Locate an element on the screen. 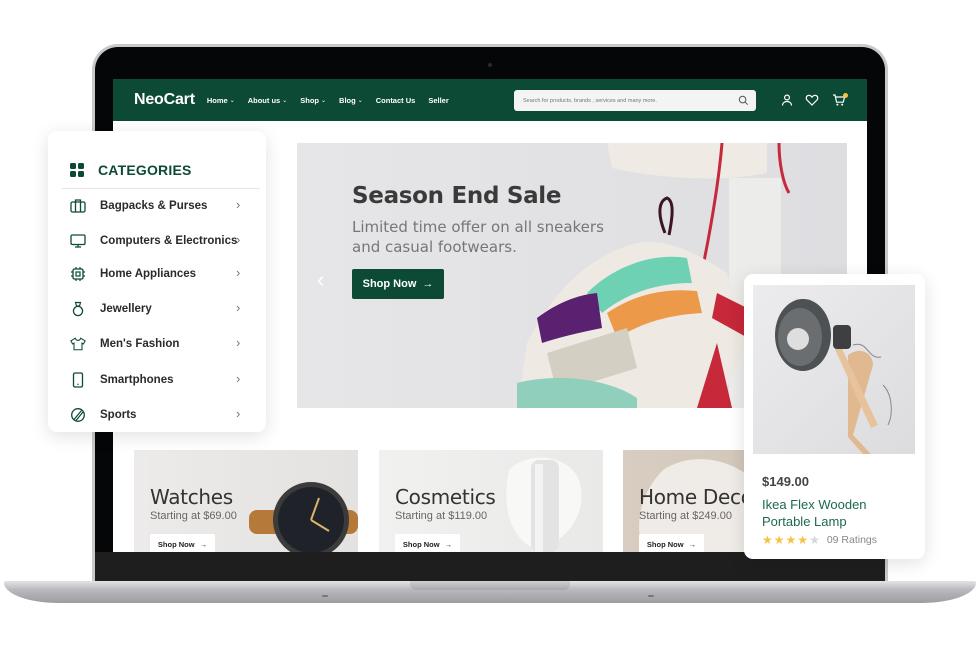 This screenshot has width=980, height=660. tshirt-icon is located at coordinates (78, 344).